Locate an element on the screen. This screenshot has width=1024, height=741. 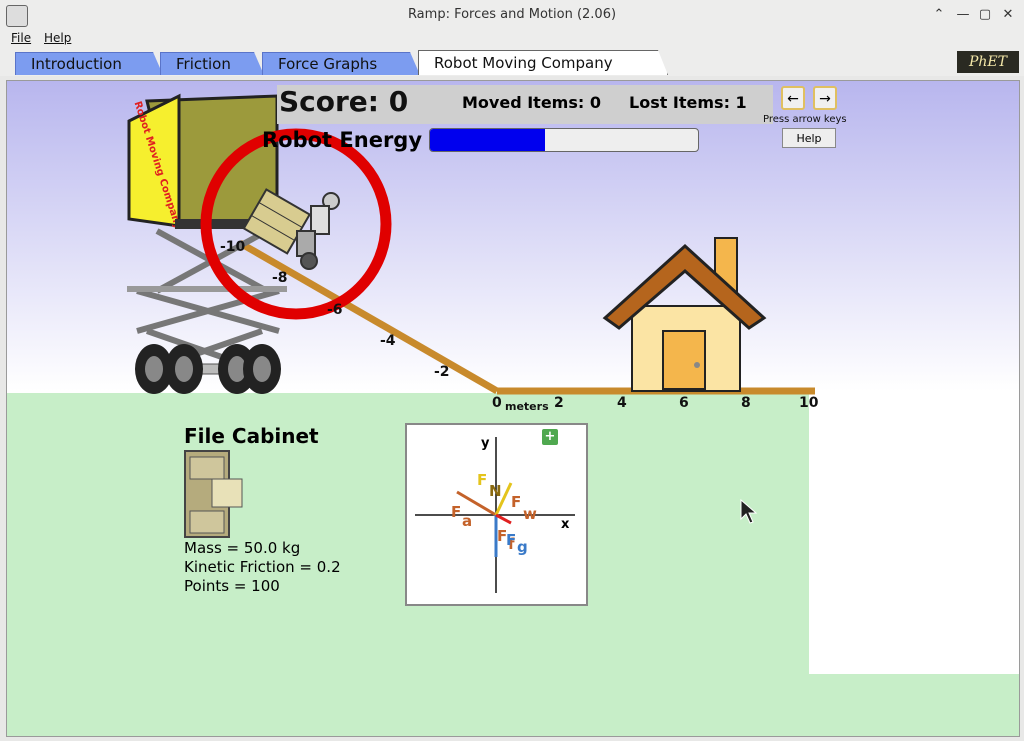
robot-energy-label: Robot Energy is located at coordinates (342, 140).